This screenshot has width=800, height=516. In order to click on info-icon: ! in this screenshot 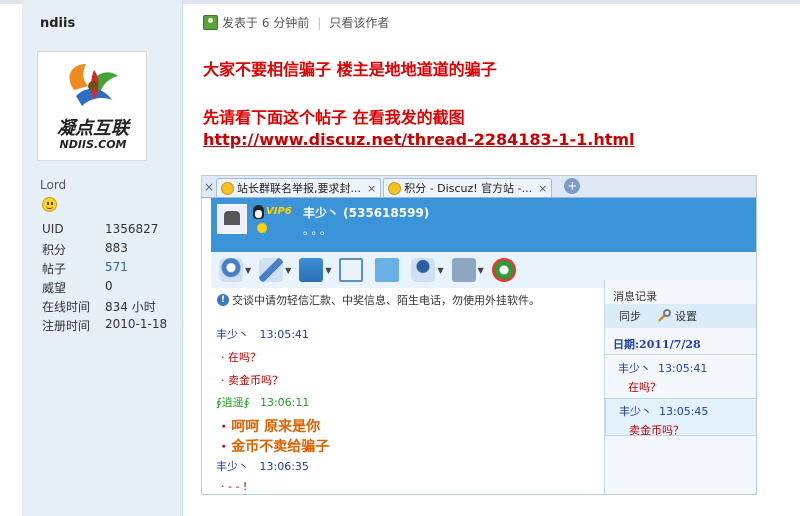, I will do `click(223, 300)`.